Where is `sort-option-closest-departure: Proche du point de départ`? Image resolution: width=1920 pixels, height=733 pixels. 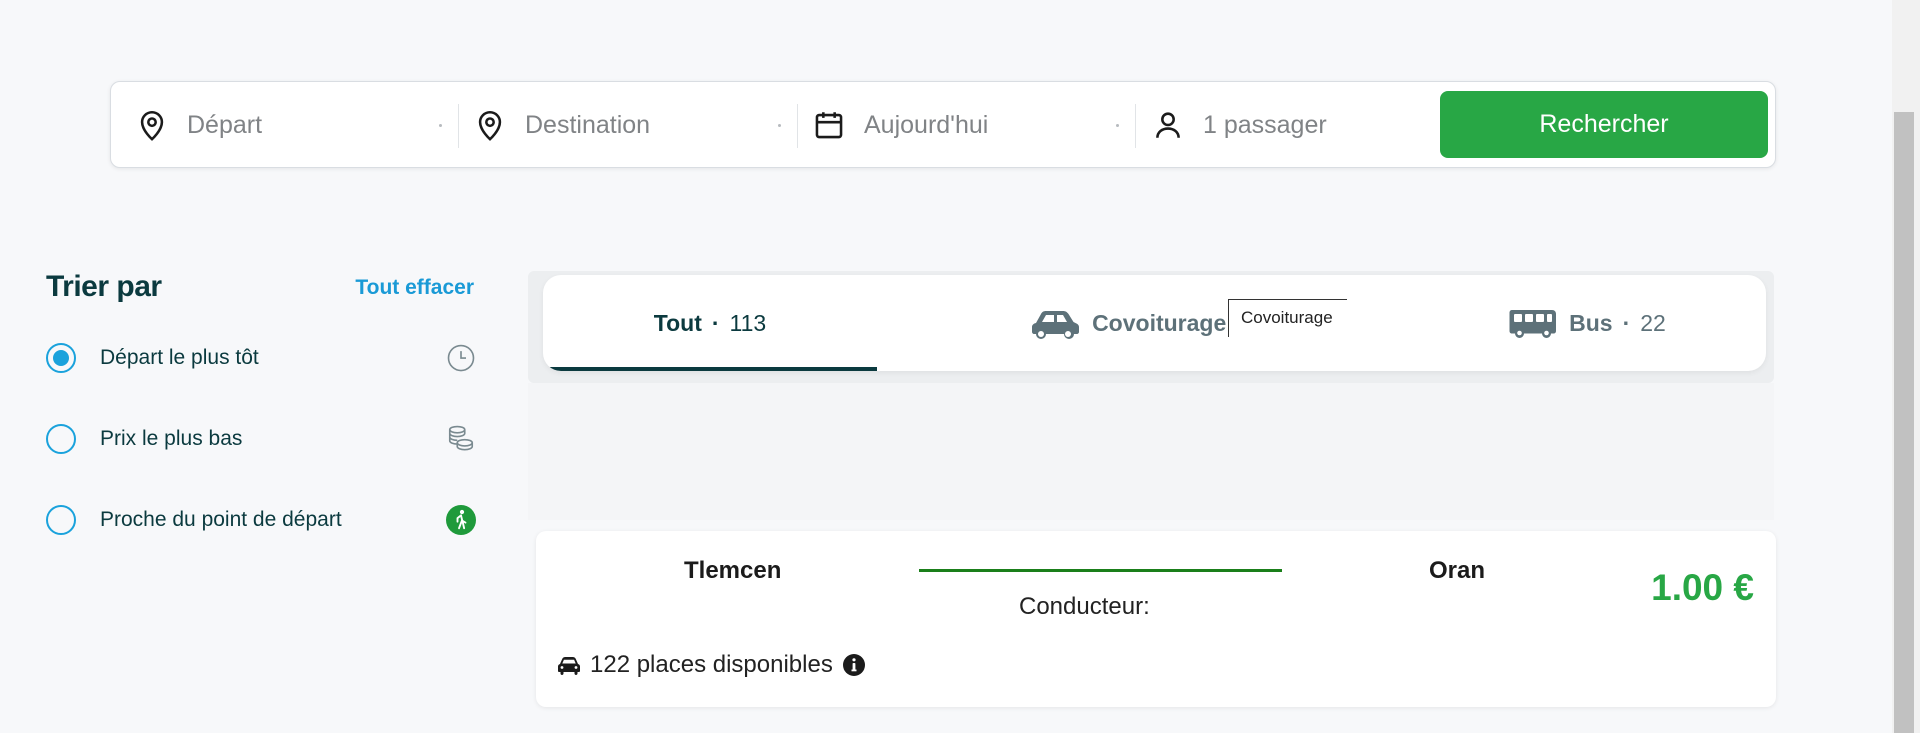
sort-option-closest-departure: Proche du point de départ is located at coordinates (261, 520).